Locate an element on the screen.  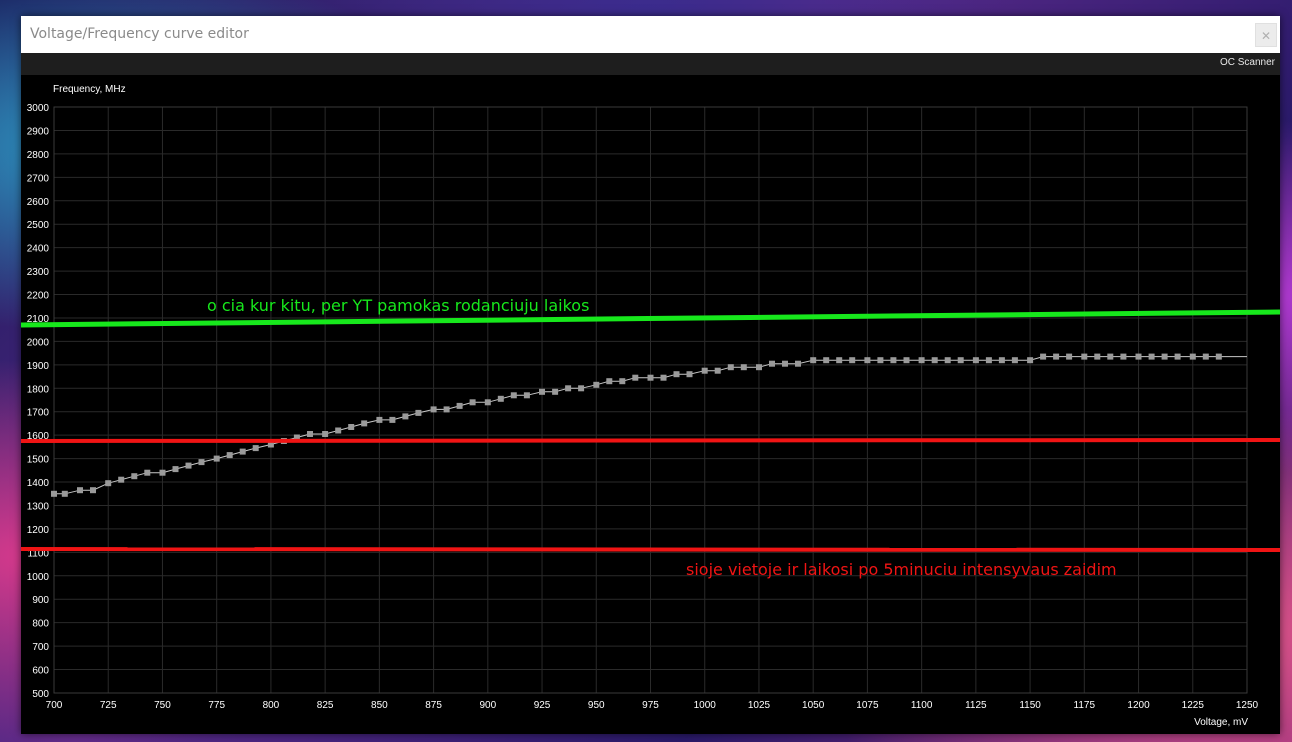
x-axis-label: Voltage, mV is located at coordinates (1221, 722).